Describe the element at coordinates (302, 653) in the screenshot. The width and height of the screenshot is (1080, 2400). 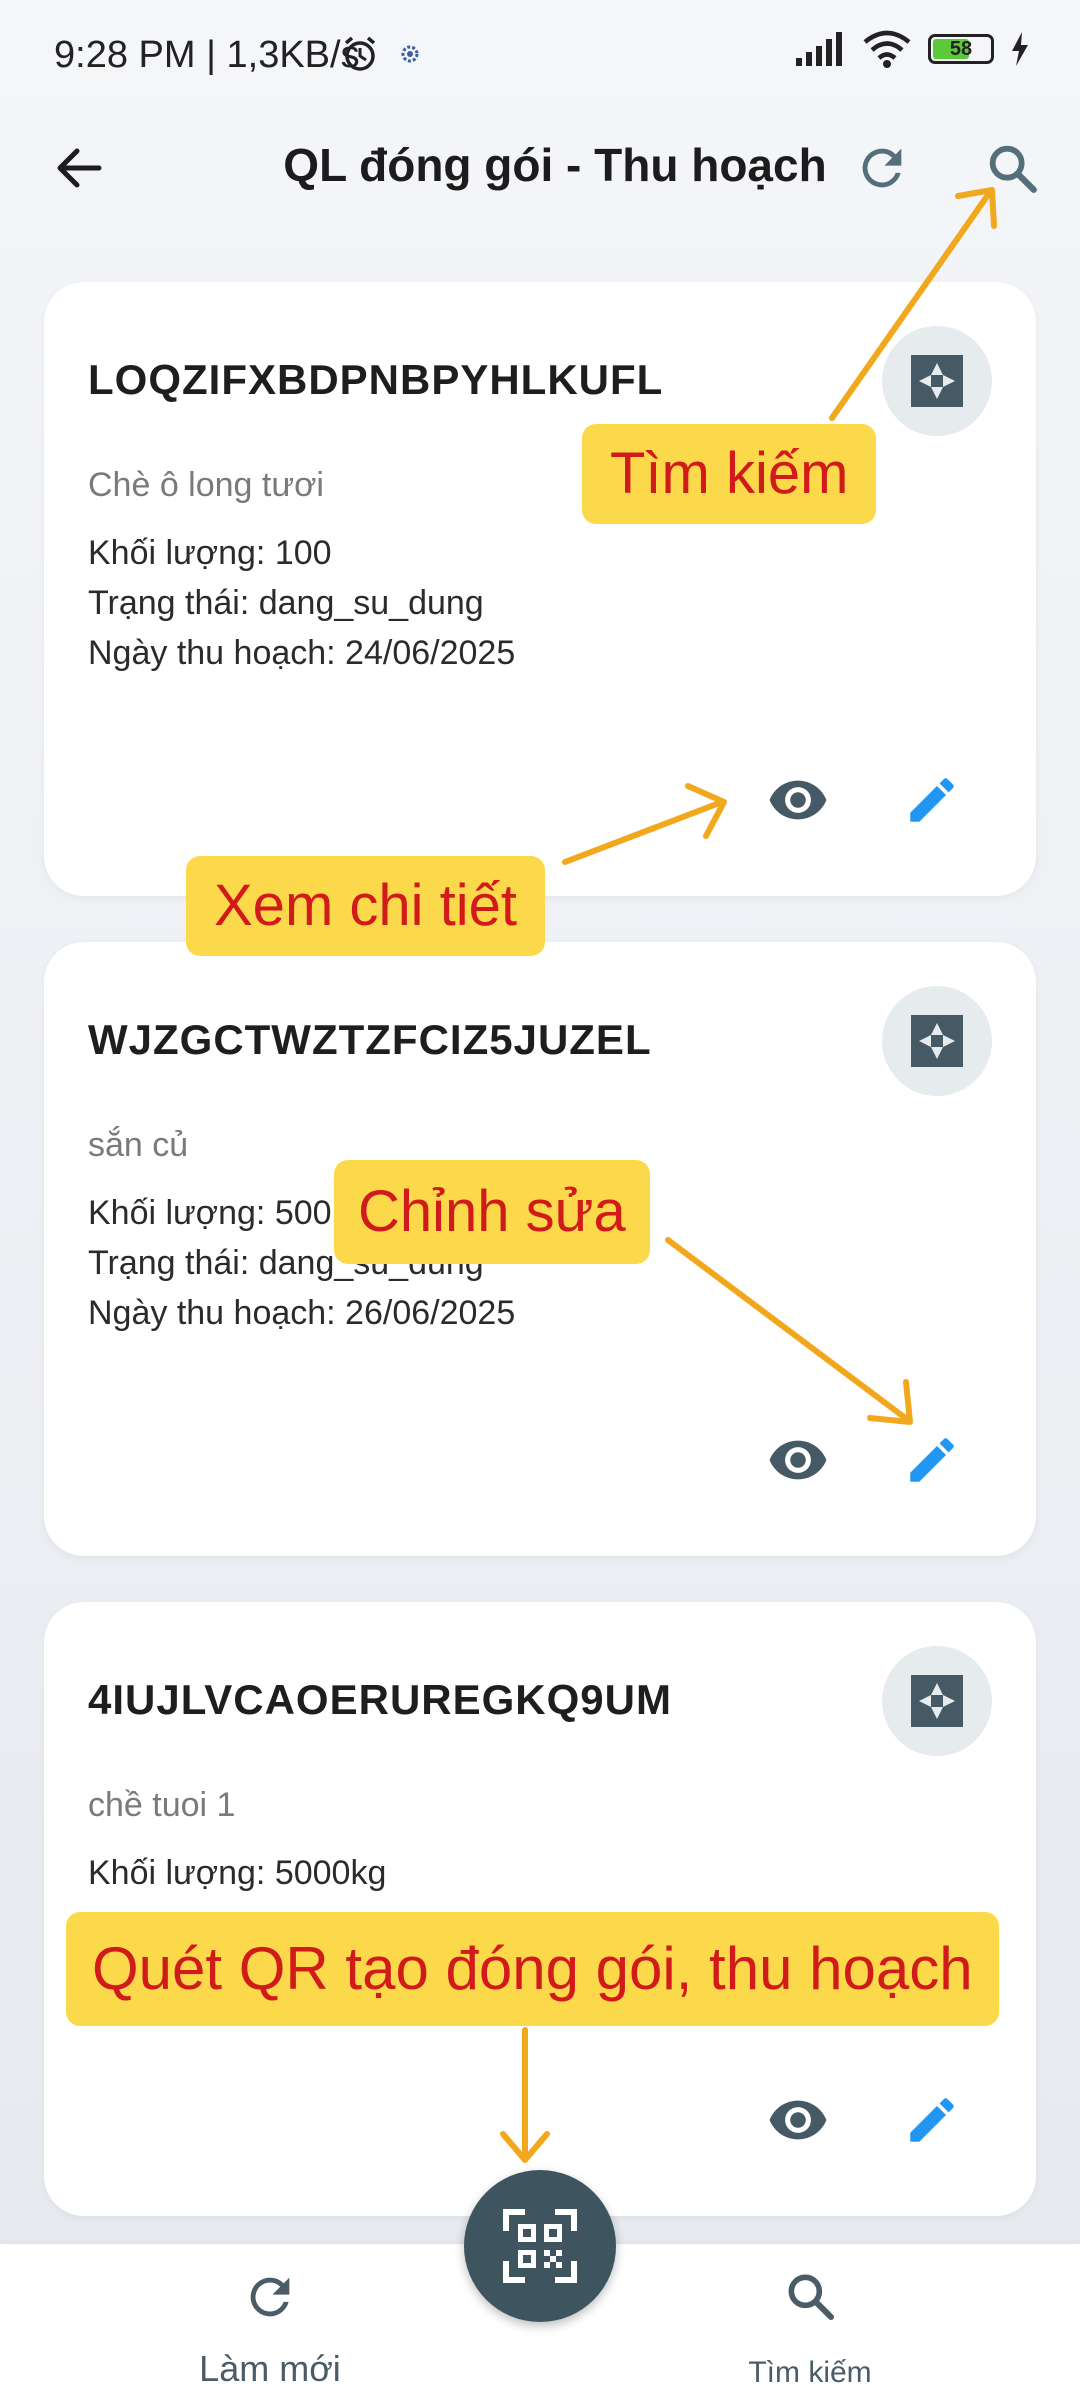
I see `harvest-date-text: Ngày thu hoạch: 24/06/2025` at that location.